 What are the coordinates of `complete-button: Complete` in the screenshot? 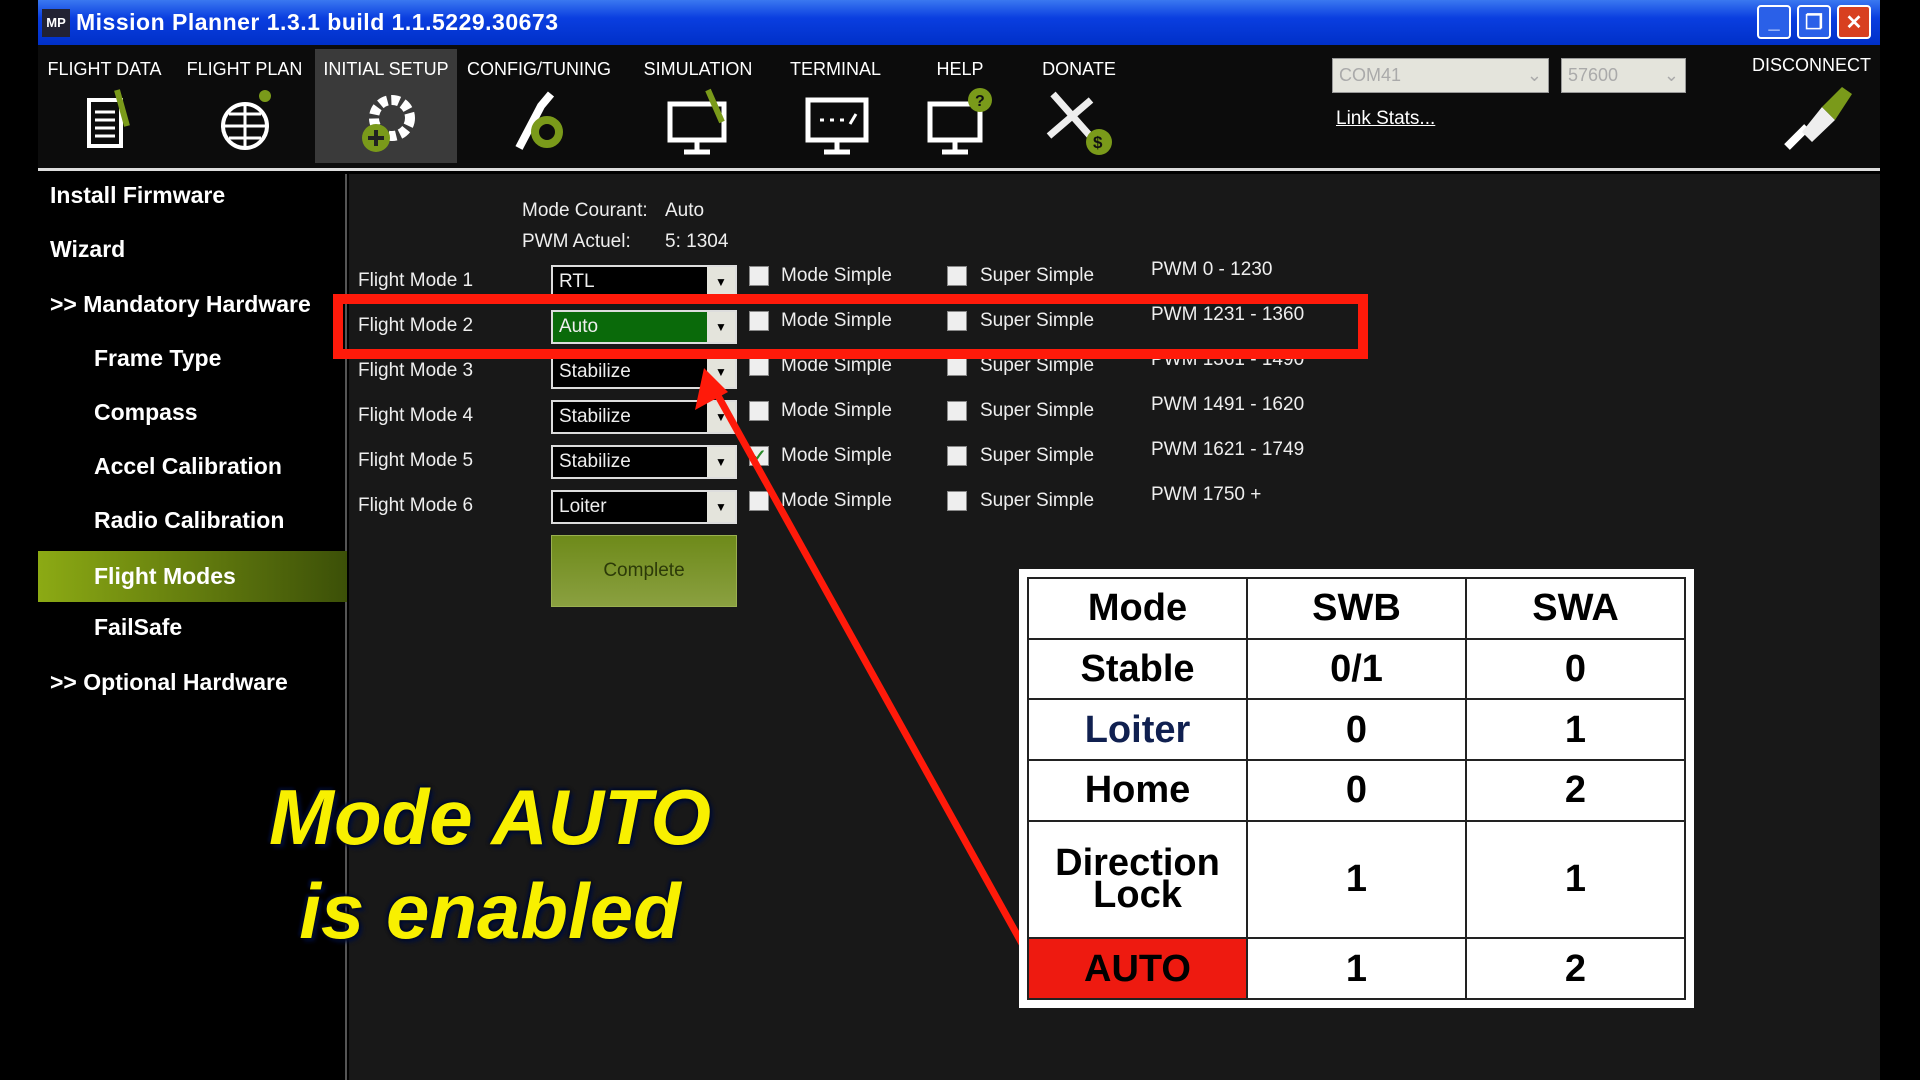 It's located at (644, 571).